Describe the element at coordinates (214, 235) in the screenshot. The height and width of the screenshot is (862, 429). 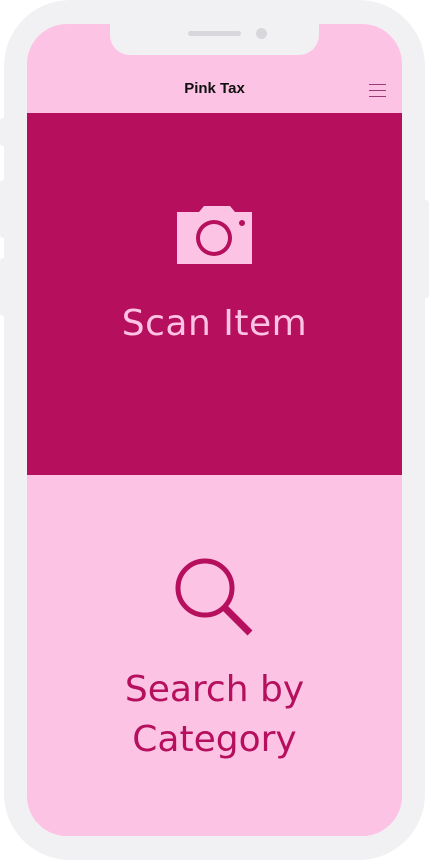
I see `camera-icon` at that location.